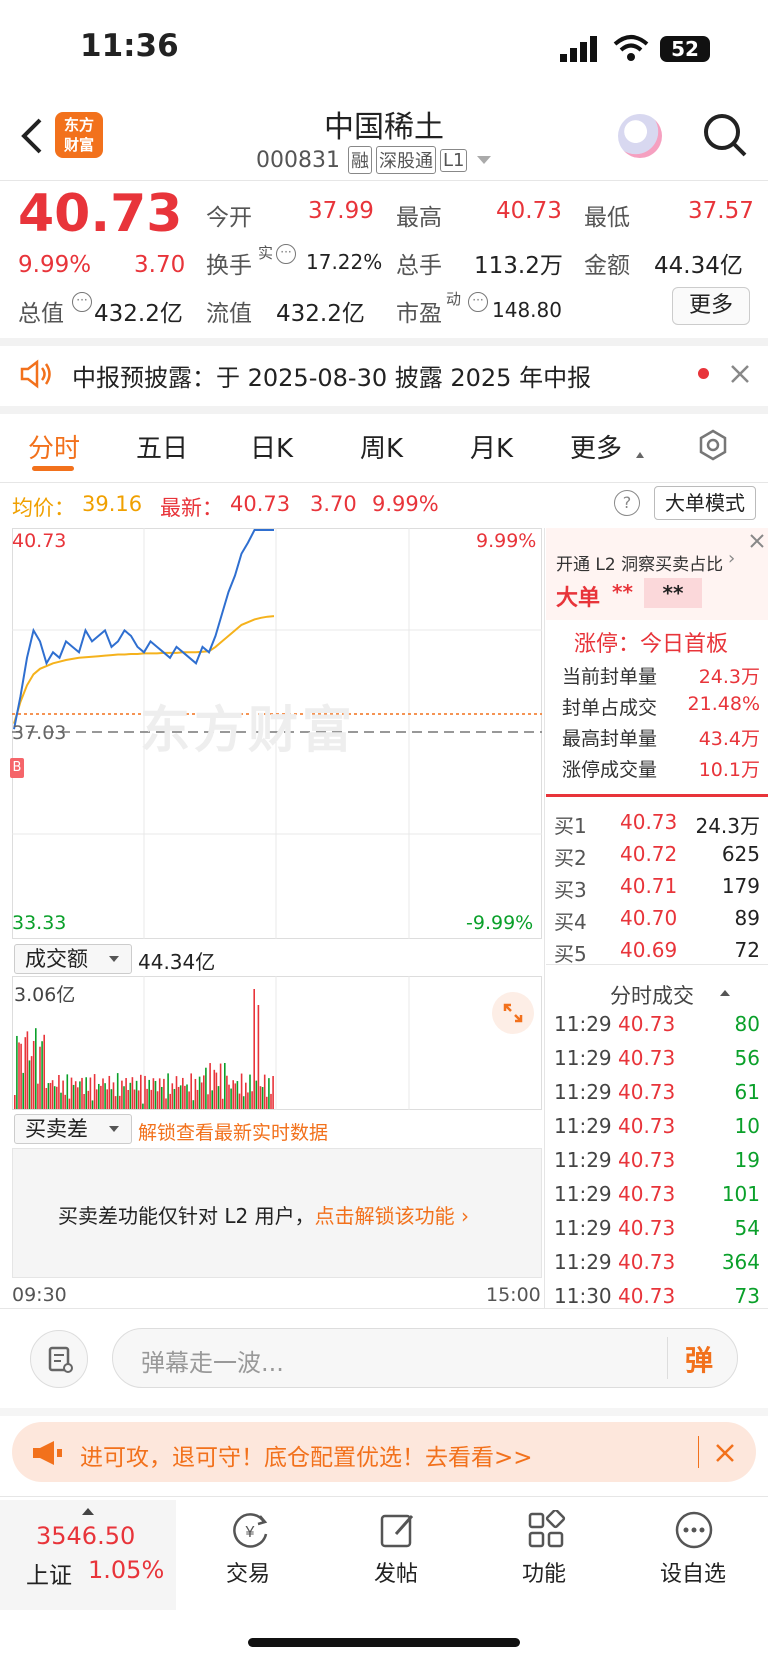  I want to click on l2-title: 开通 L2 洞察买卖占比, so click(639, 562).